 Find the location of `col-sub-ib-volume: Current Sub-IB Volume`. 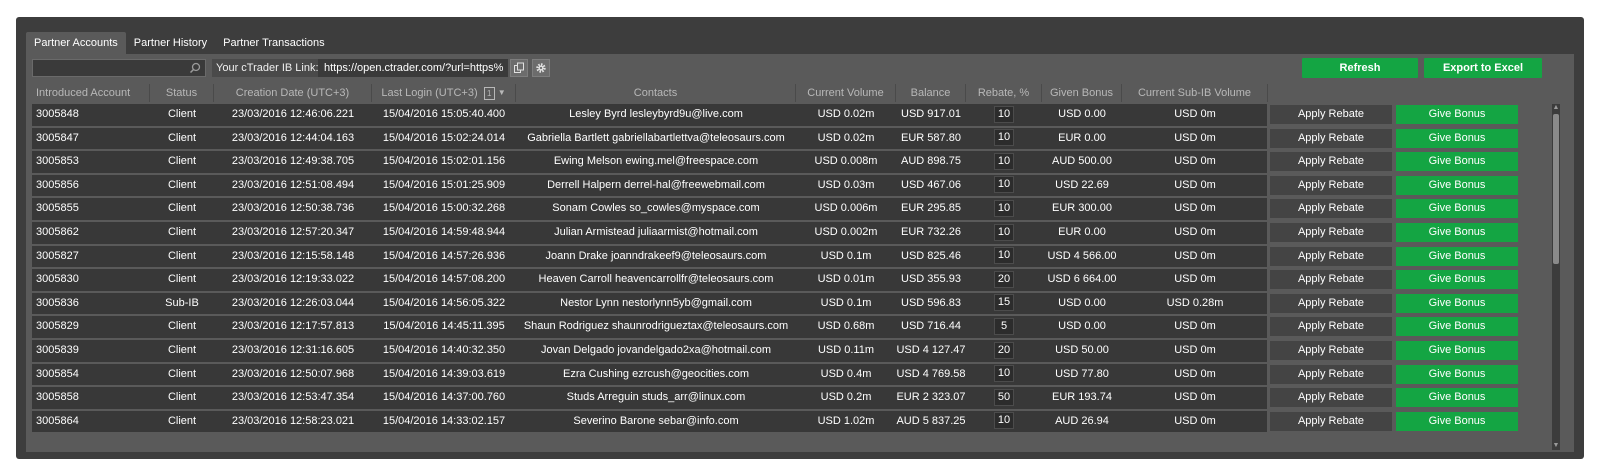

col-sub-ib-volume: Current Sub-IB Volume is located at coordinates (1195, 93).